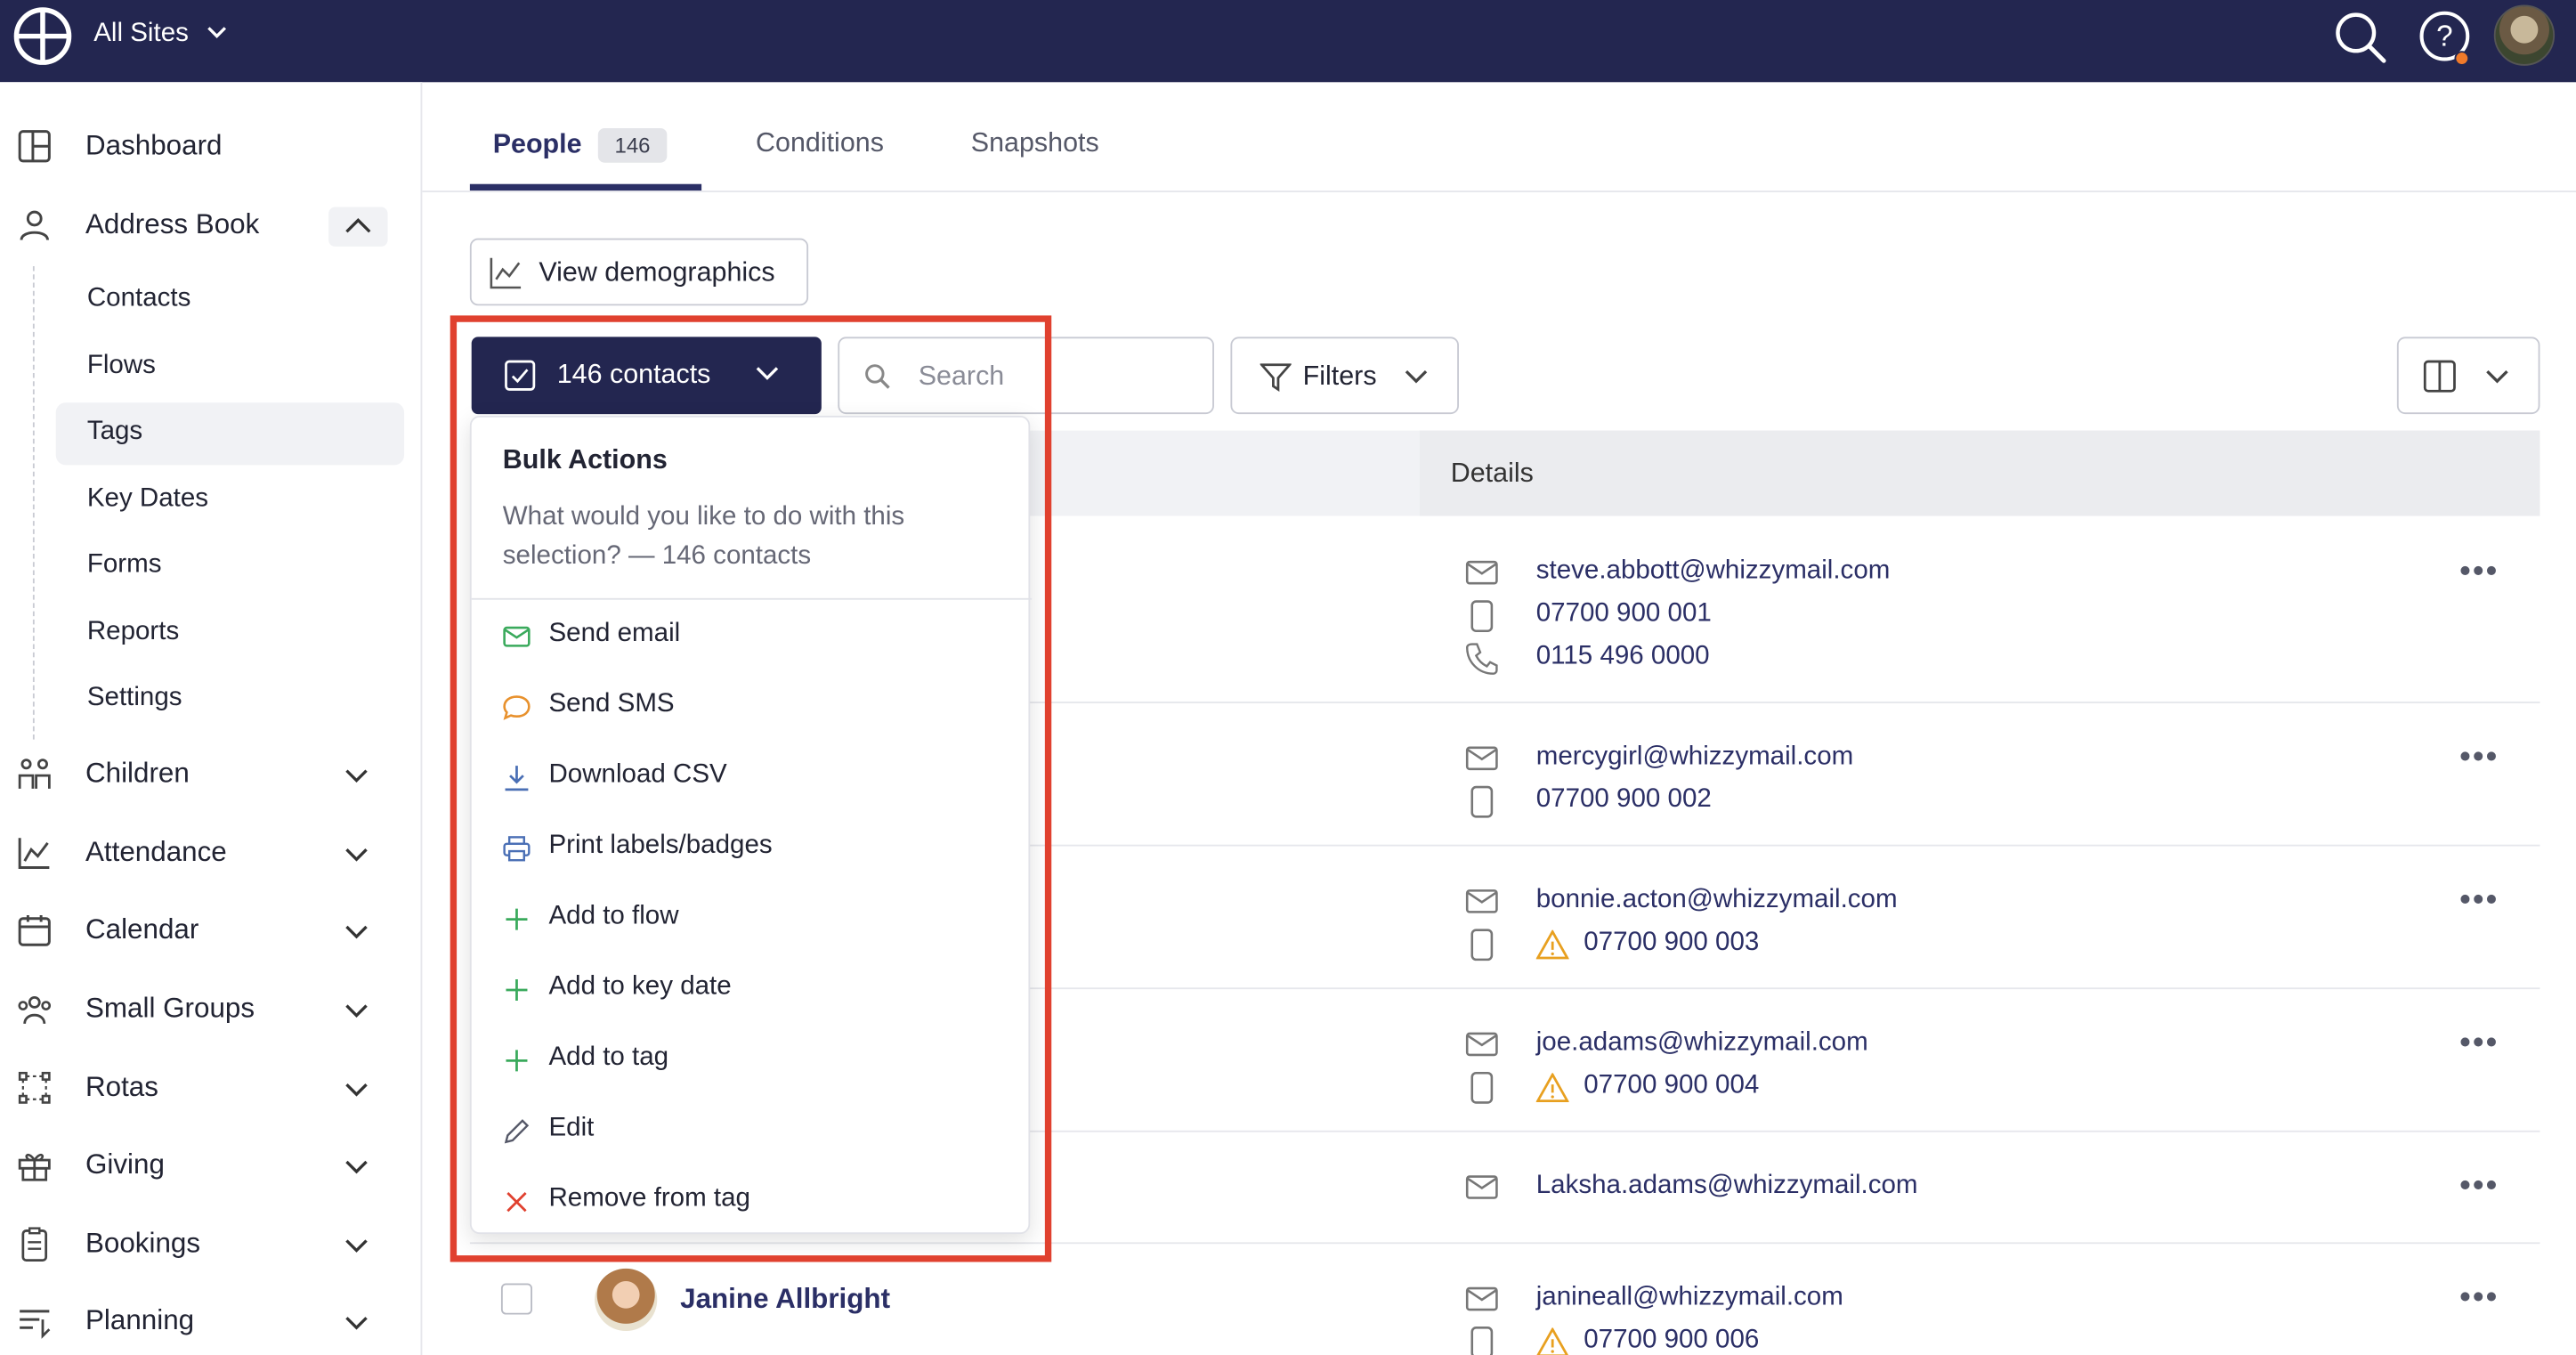  I want to click on sidebar-item-key-dates: Key Dates, so click(230, 501).